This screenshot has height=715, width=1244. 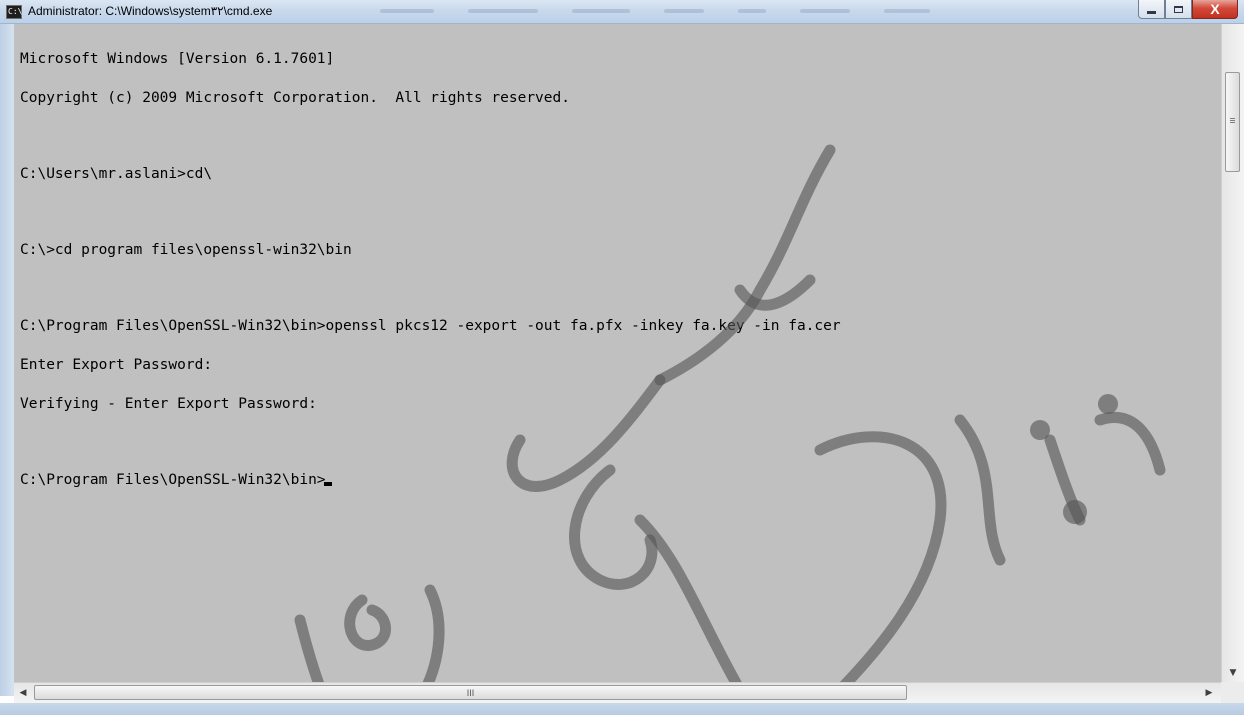 I want to click on scroll-left-icon: ◀, so click(x=23, y=693).